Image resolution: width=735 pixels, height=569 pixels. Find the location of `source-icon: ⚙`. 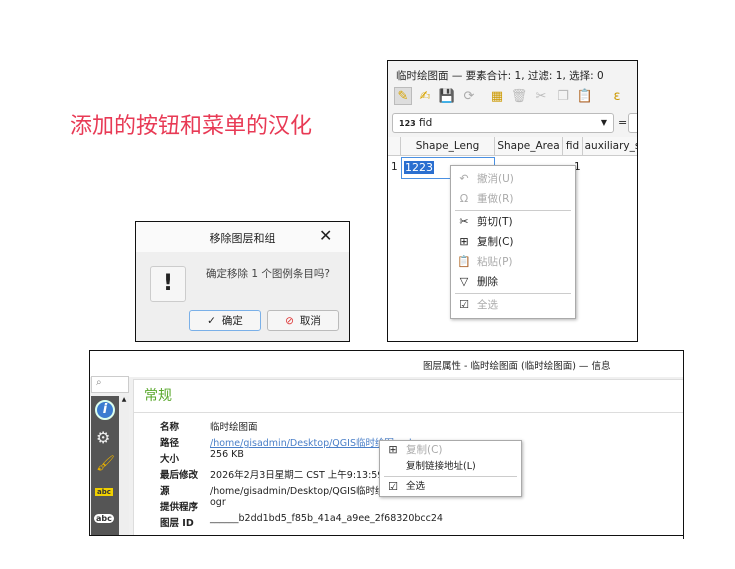

source-icon: ⚙ is located at coordinates (103, 437).